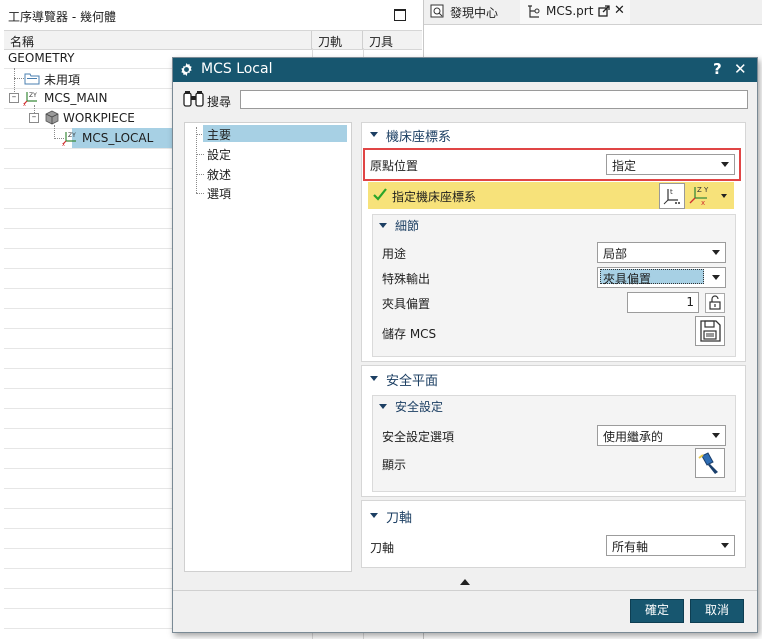  Describe the element at coordinates (62, 79) in the screenshot. I see `tree-item-unused: 未用項` at that location.